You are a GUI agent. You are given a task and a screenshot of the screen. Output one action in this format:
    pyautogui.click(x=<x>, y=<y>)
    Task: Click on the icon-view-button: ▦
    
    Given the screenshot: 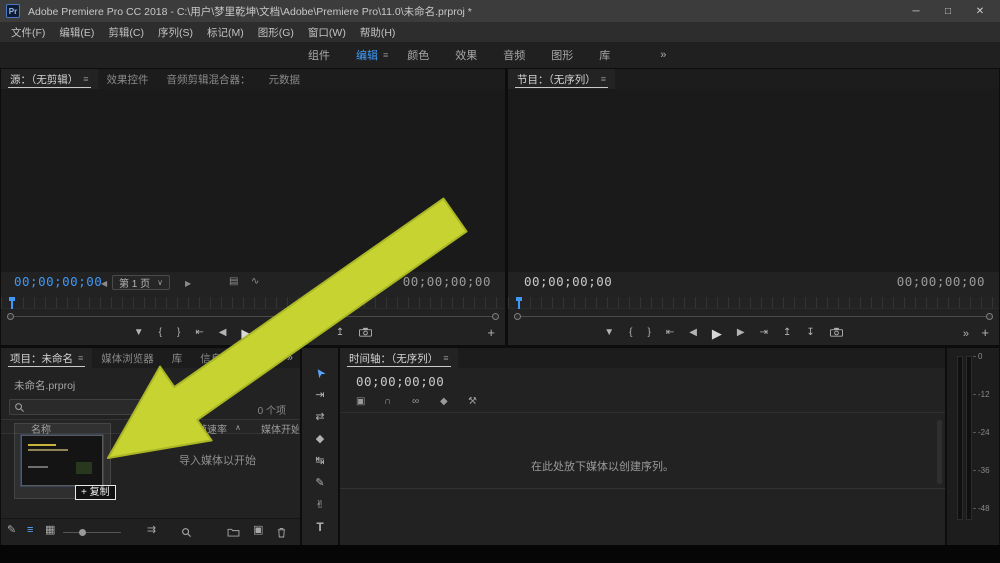 What is the action you would take?
    pyautogui.click(x=50, y=530)
    